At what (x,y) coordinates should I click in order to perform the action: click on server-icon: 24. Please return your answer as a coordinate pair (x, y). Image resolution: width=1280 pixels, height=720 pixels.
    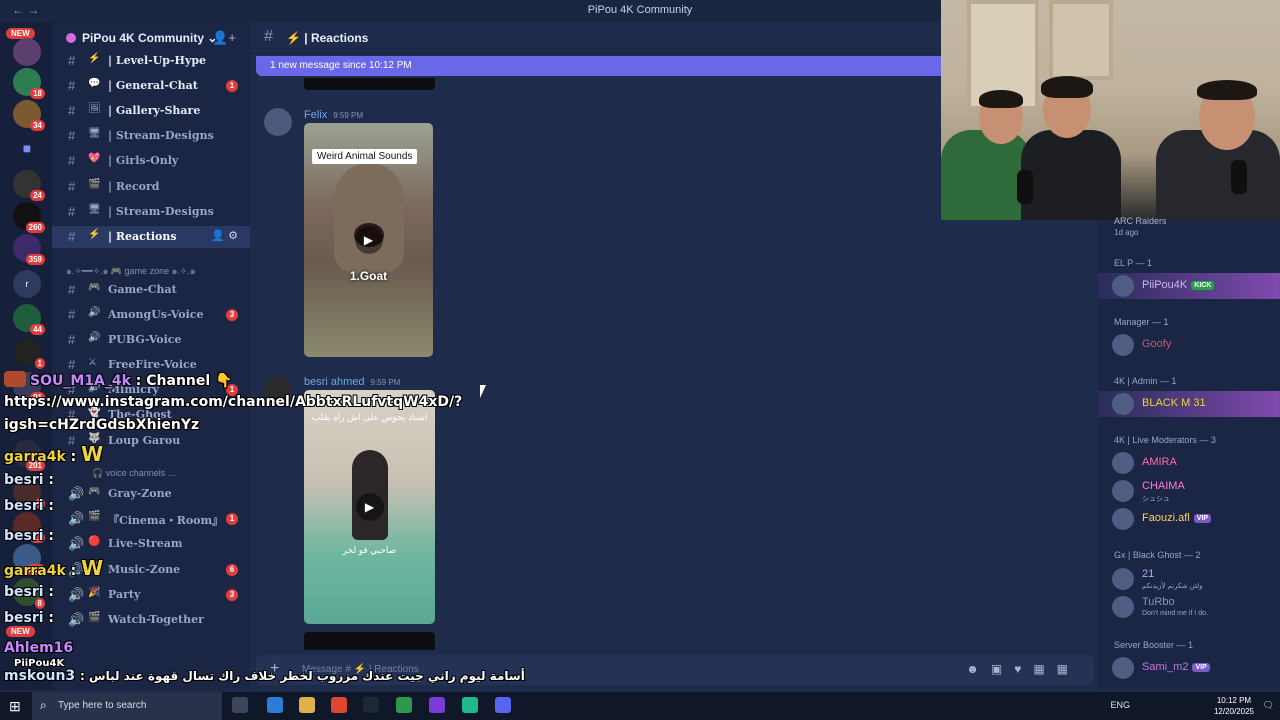
    Looking at the image, I should click on (29, 185).